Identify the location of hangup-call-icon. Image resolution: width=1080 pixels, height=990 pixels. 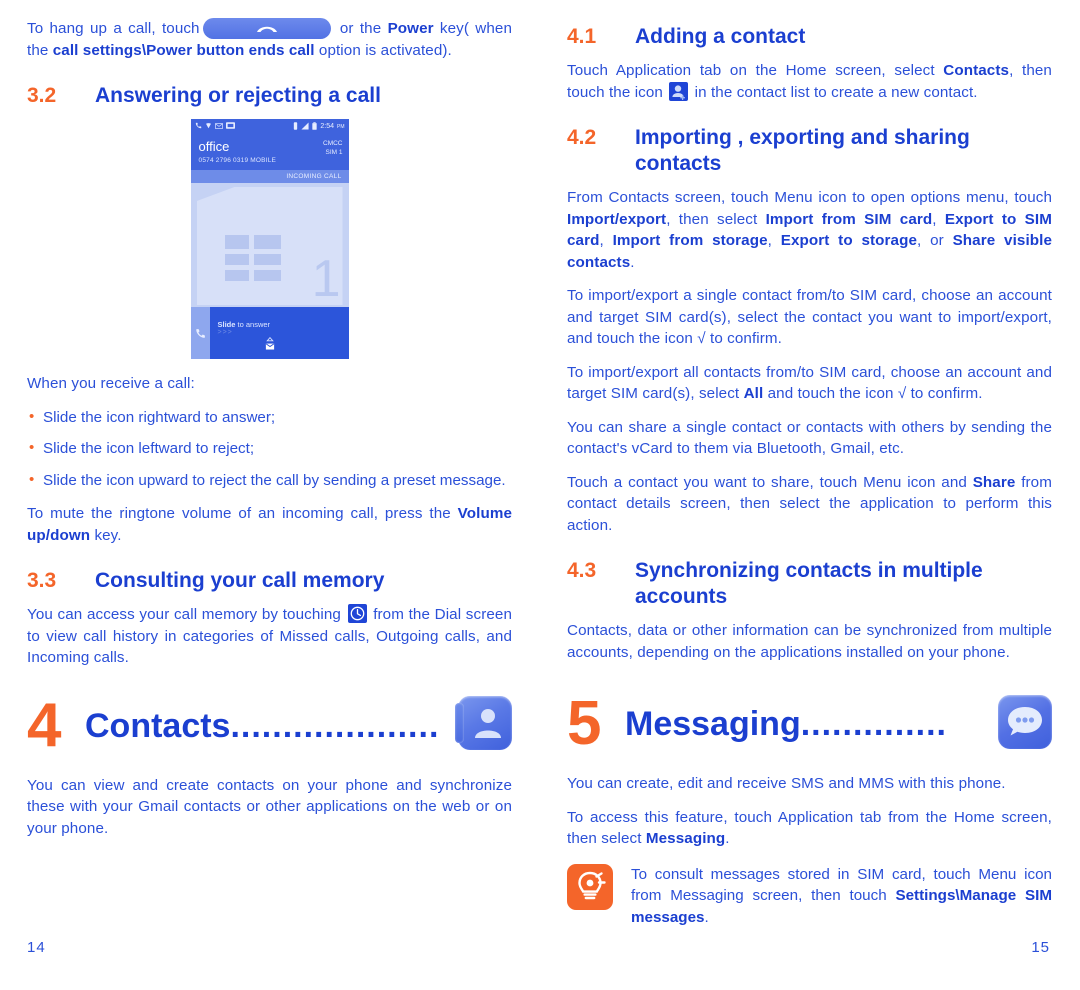
(266, 29).